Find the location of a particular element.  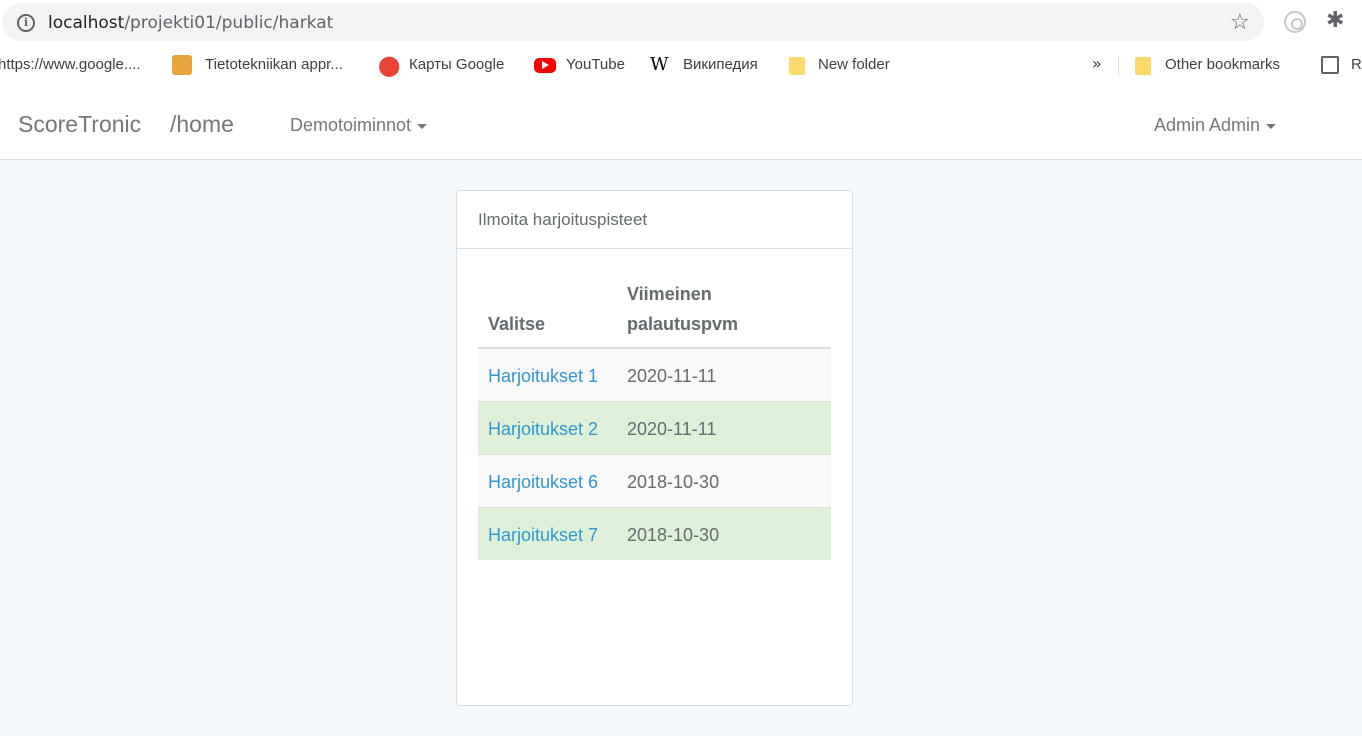

extension-icon is located at coordinates (1295, 22).